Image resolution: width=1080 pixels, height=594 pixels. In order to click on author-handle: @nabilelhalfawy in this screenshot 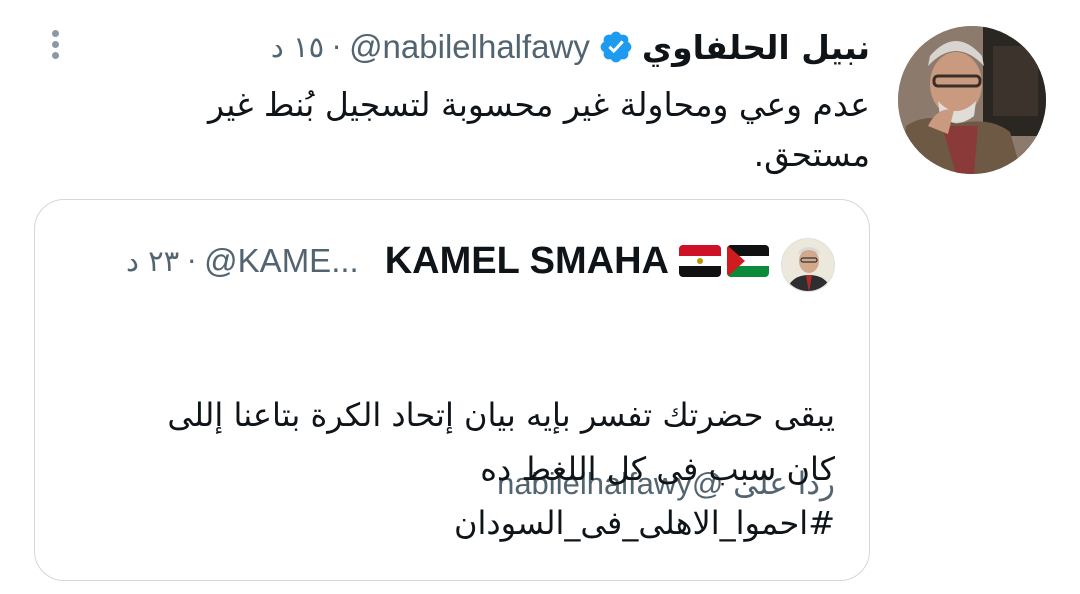, I will do `click(469, 47)`.